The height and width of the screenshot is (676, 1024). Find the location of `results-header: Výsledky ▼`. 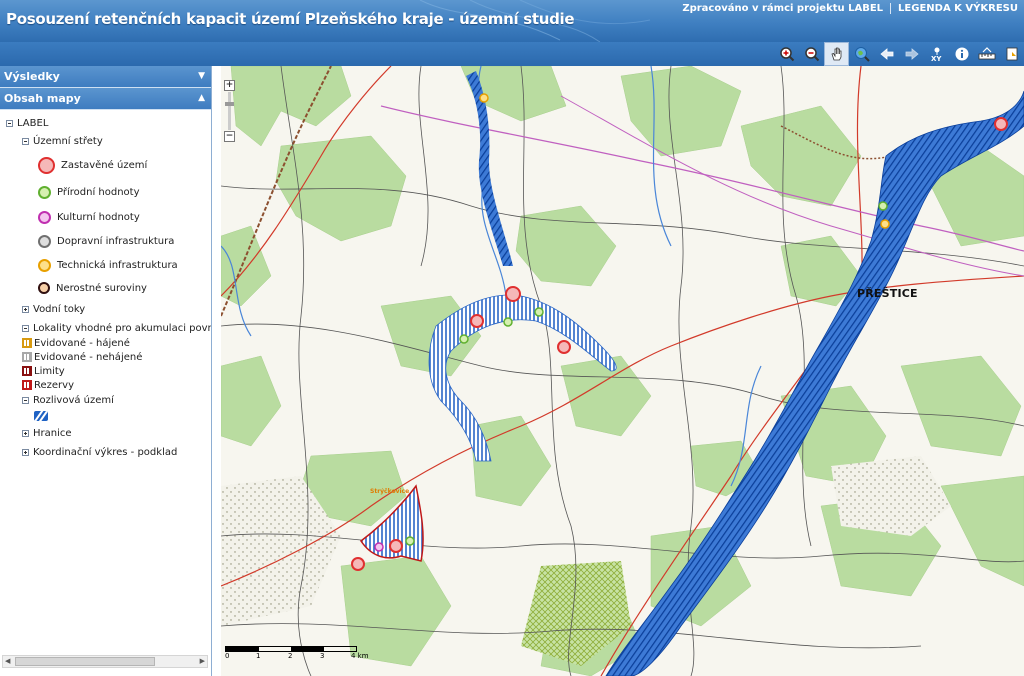

results-header: Výsledky ▼ is located at coordinates (105, 77).